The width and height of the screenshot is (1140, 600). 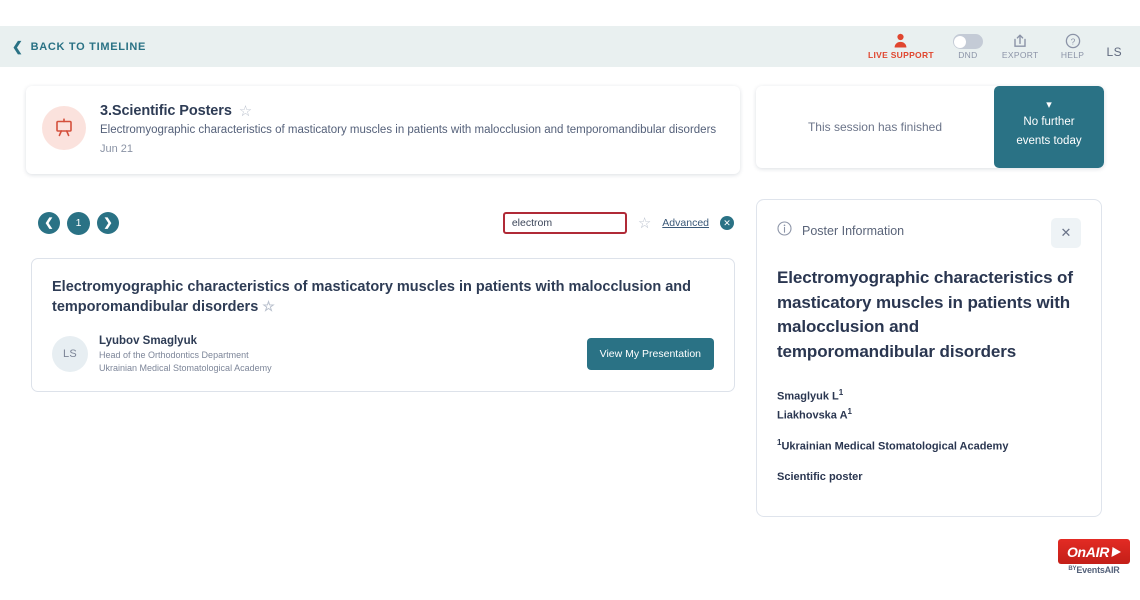 What do you see at coordinates (117, 148) in the screenshot?
I see `session-date: Jun 21` at bounding box center [117, 148].